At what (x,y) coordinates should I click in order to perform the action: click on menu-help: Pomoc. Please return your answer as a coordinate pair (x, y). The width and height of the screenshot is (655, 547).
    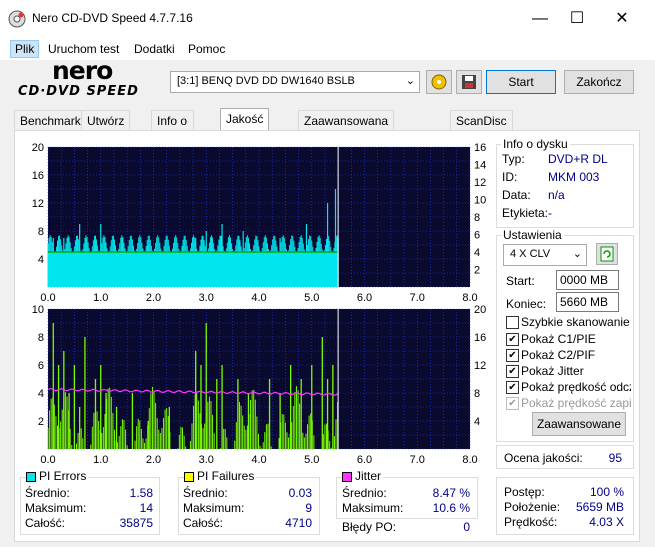
    Looking at the image, I should click on (206, 49).